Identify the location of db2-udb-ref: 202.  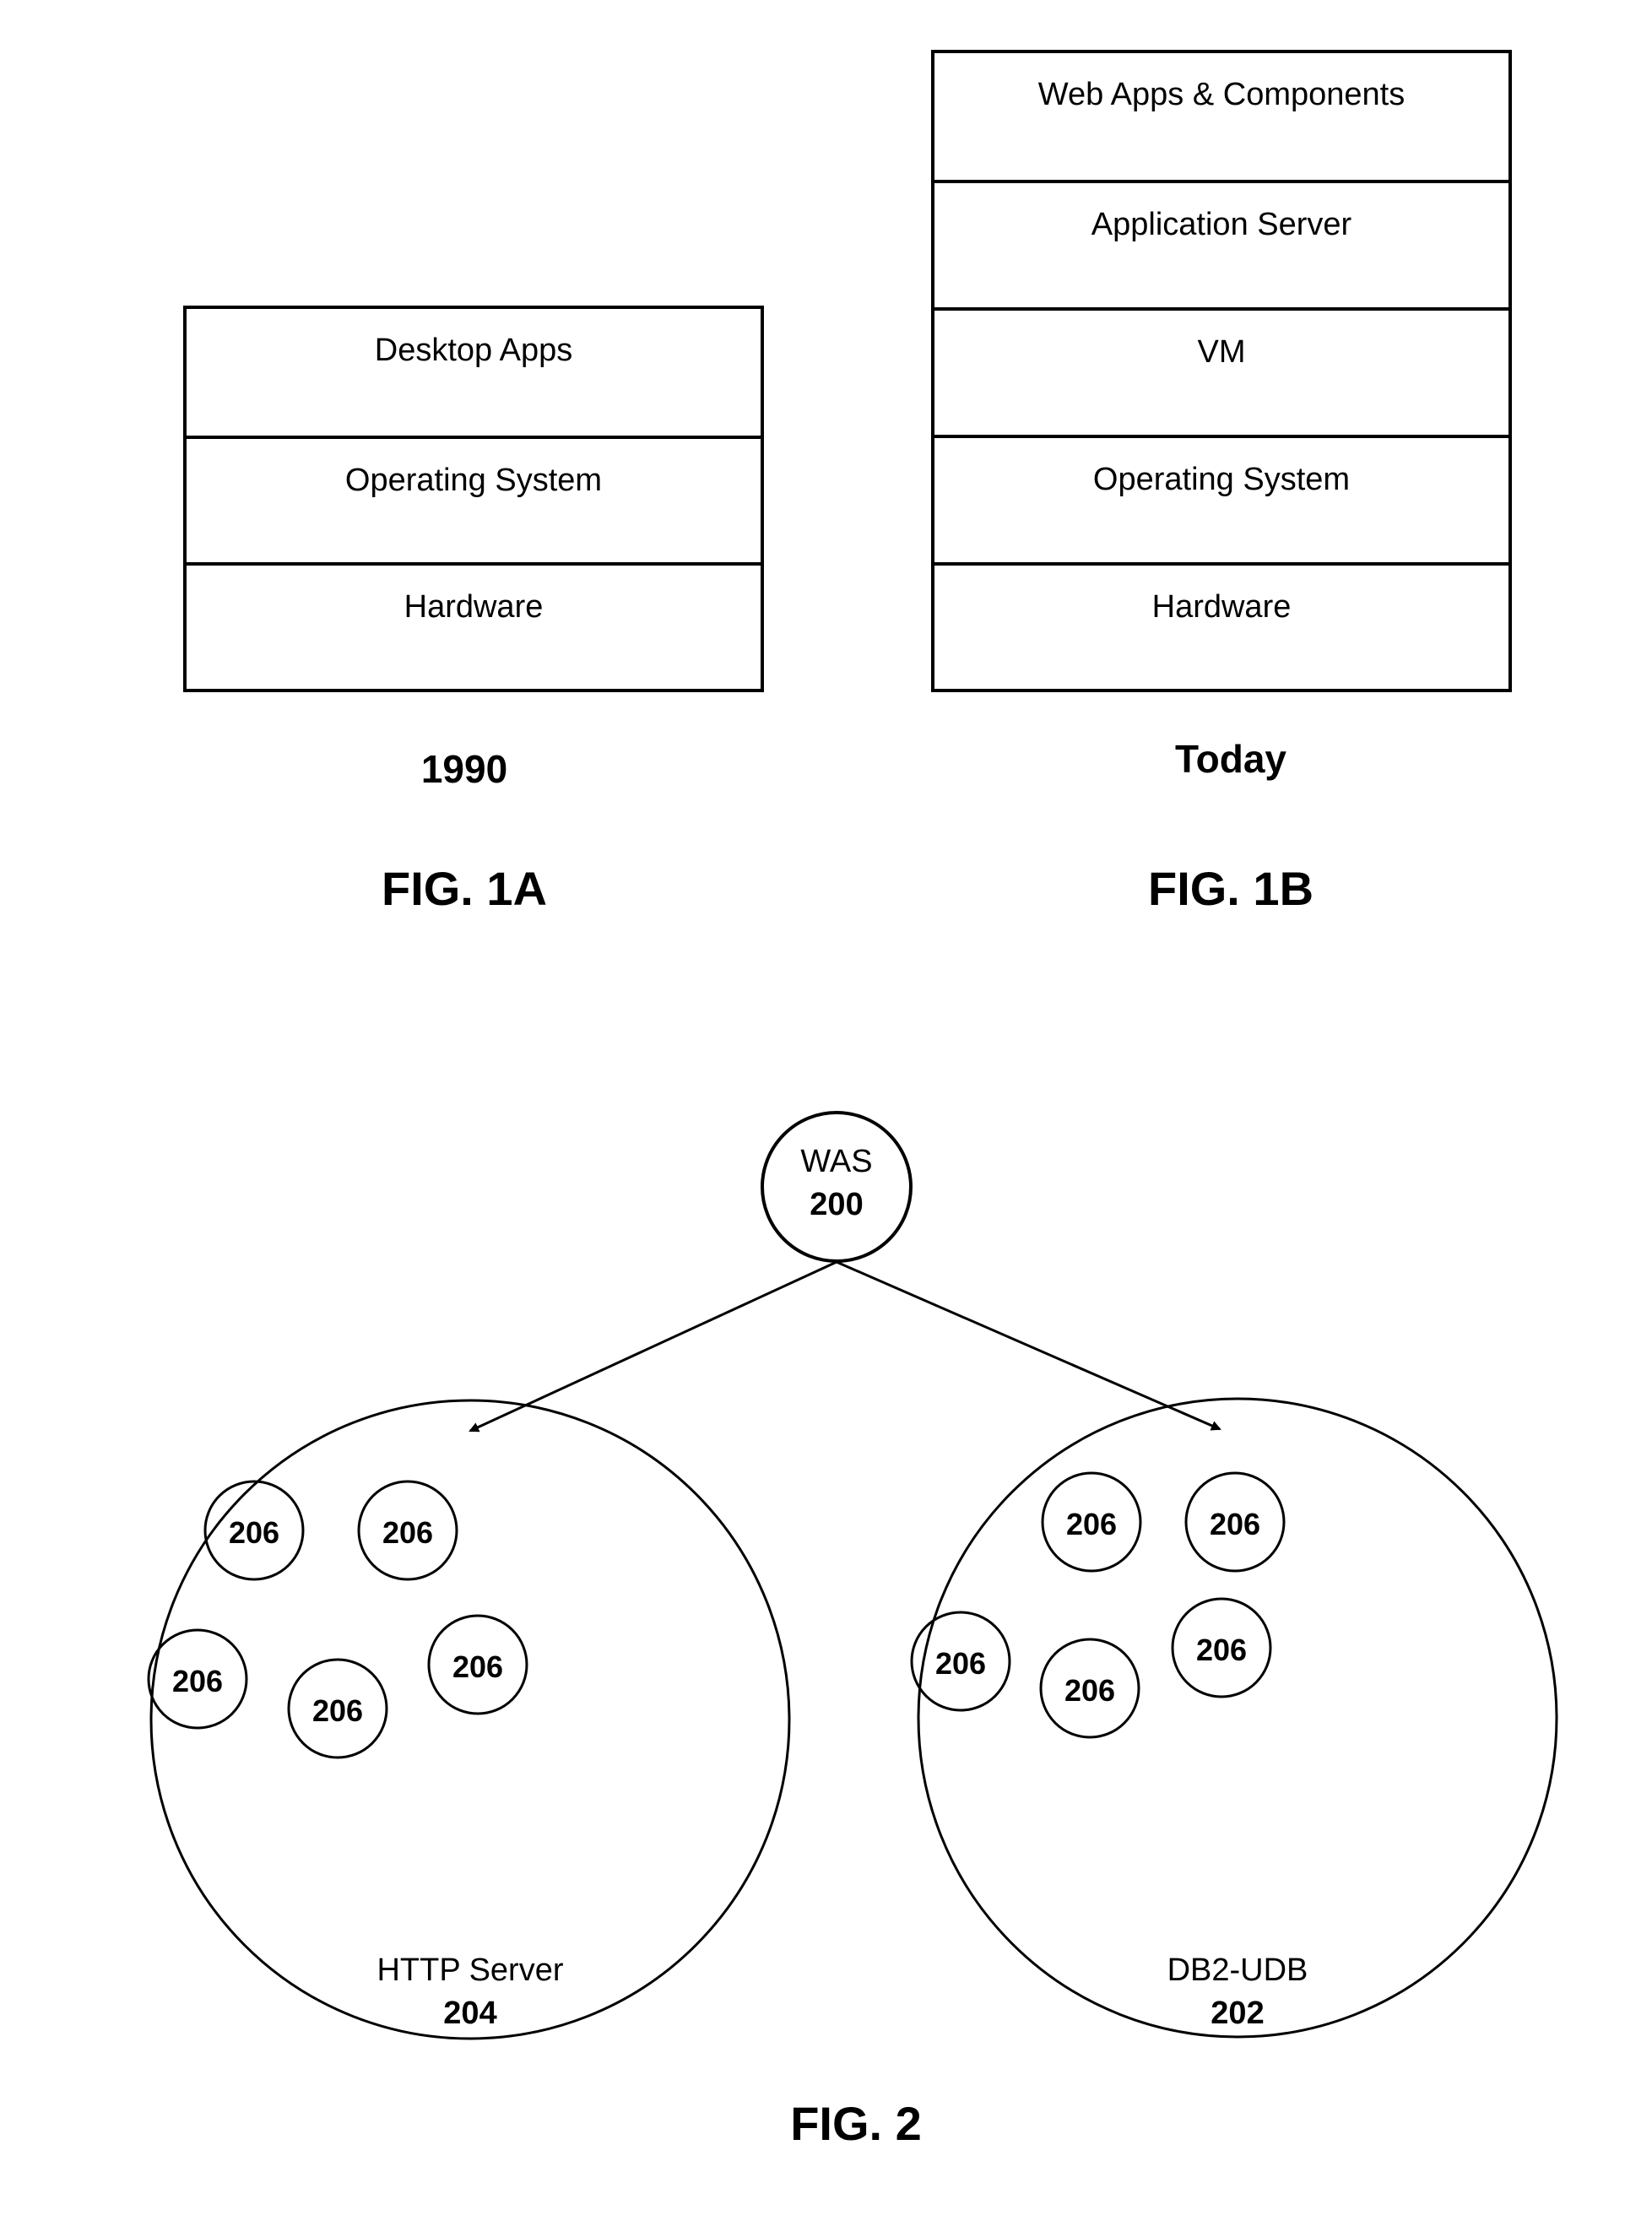
(1237, 2013).